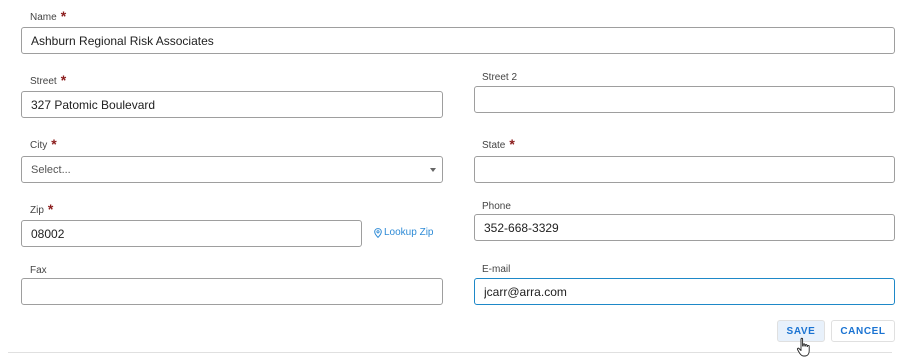  I want to click on phone-field, so click(684, 227).